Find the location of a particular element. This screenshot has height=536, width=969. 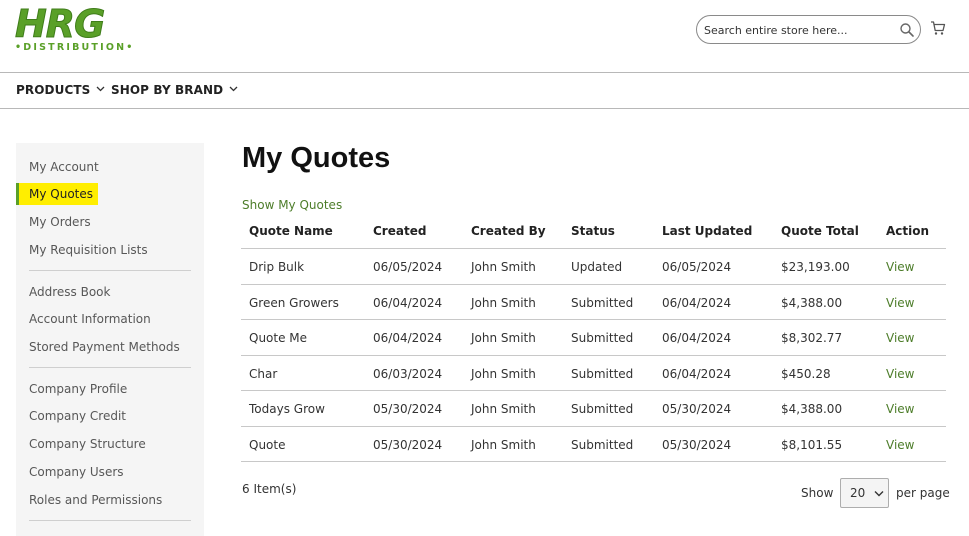

search-box is located at coordinates (808, 29).